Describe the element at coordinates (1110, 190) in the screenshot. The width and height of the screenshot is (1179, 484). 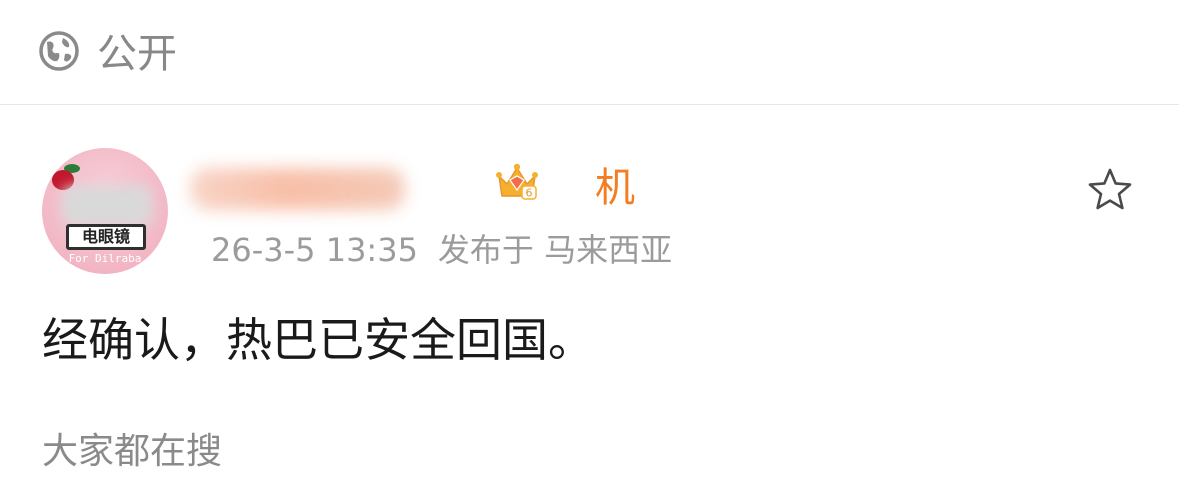
I see `star-icon` at that location.